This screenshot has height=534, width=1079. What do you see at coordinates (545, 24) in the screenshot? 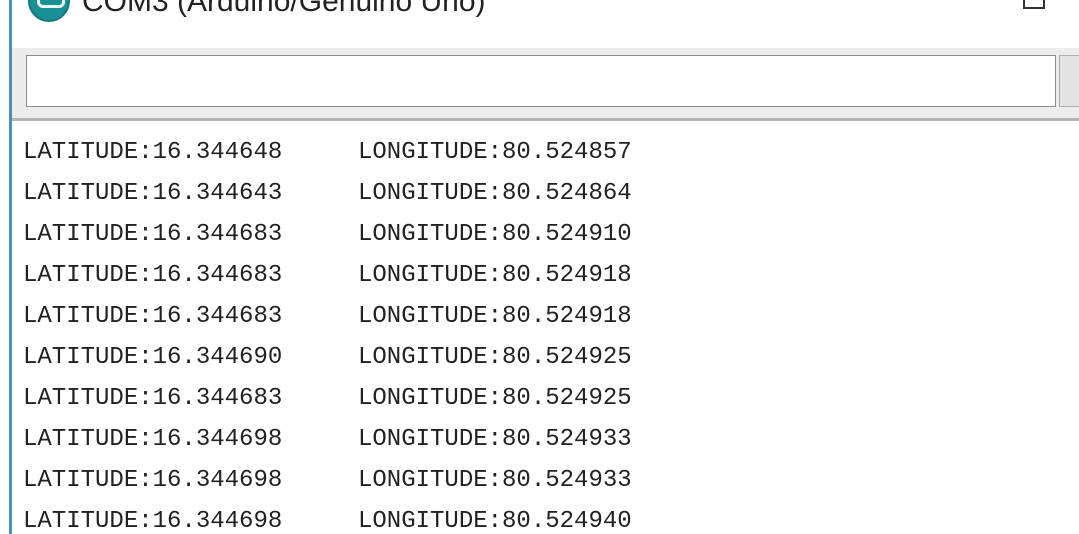
I see `title-bar: COM3 (Arduino/Genuino Uno)` at bounding box center [545, 24].